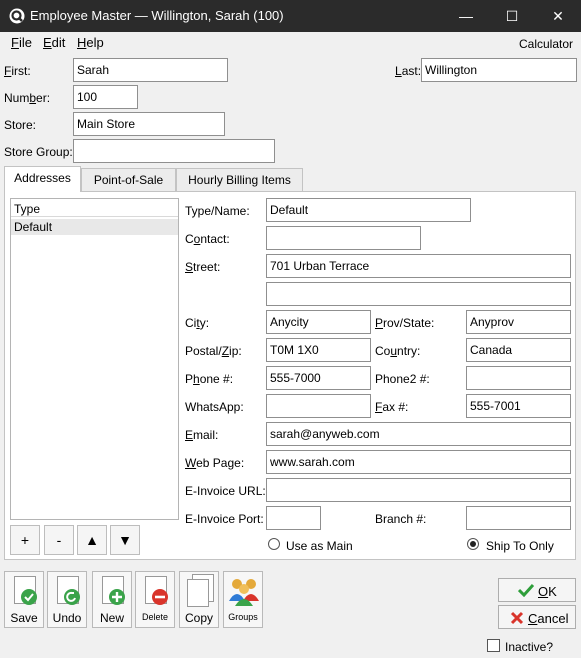 The image size is (581, 658). I want to click on prov-state-field: Anyprov, so click(518, 322).